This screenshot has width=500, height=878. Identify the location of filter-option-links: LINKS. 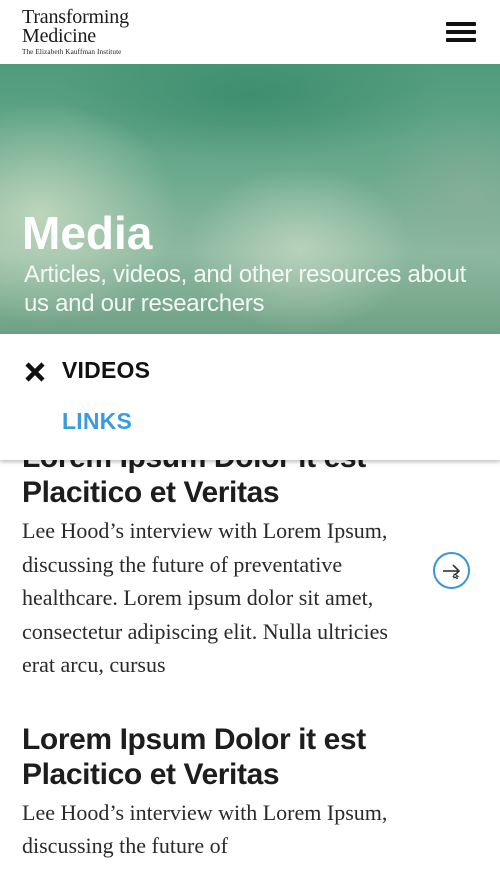
(97, 421).